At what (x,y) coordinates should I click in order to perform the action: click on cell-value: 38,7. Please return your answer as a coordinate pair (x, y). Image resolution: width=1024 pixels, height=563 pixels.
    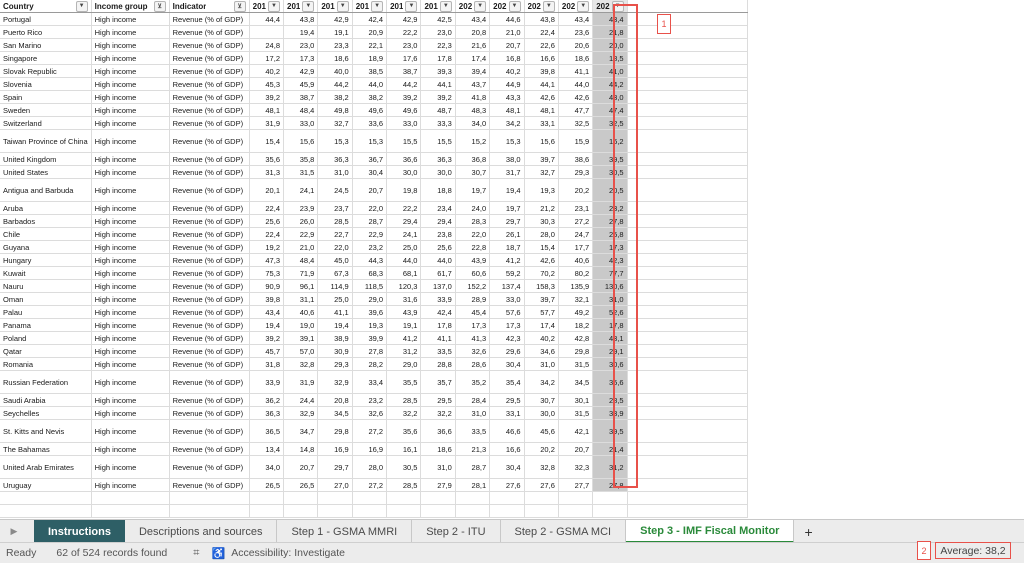
    Looking at the image, I should click on (301, 97).